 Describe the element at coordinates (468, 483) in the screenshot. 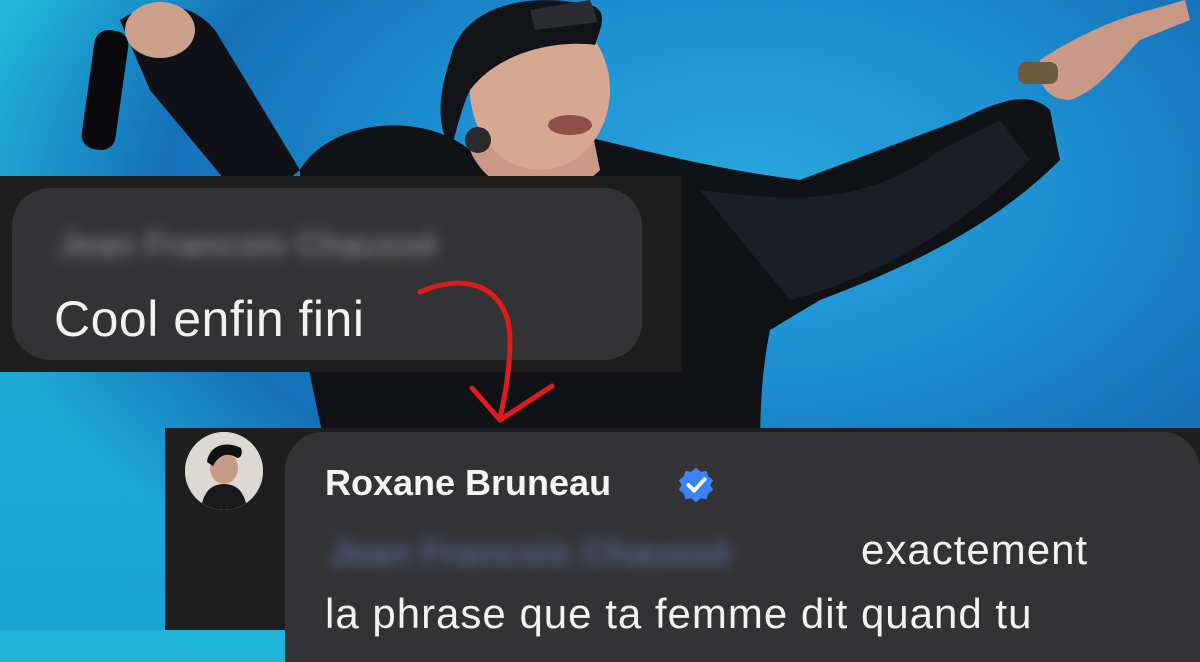

I see `reply-author-name: Roxane Bruneau` at that location.